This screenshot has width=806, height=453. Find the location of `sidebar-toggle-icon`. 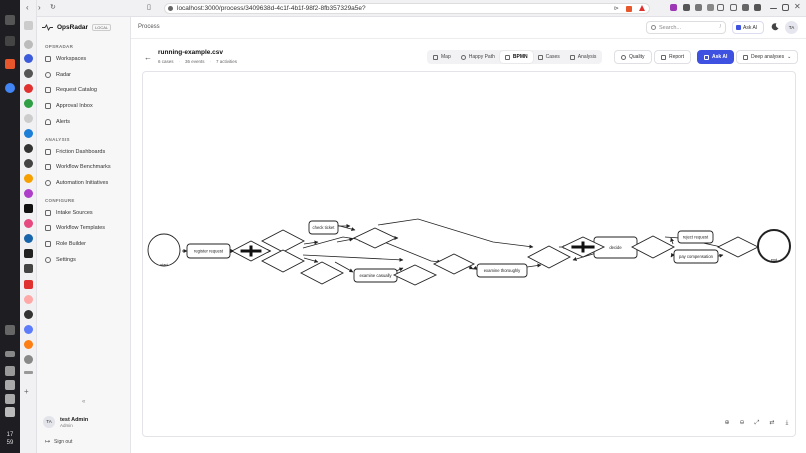

sidebar-toggle-icon is located at coordinates (28, 25).